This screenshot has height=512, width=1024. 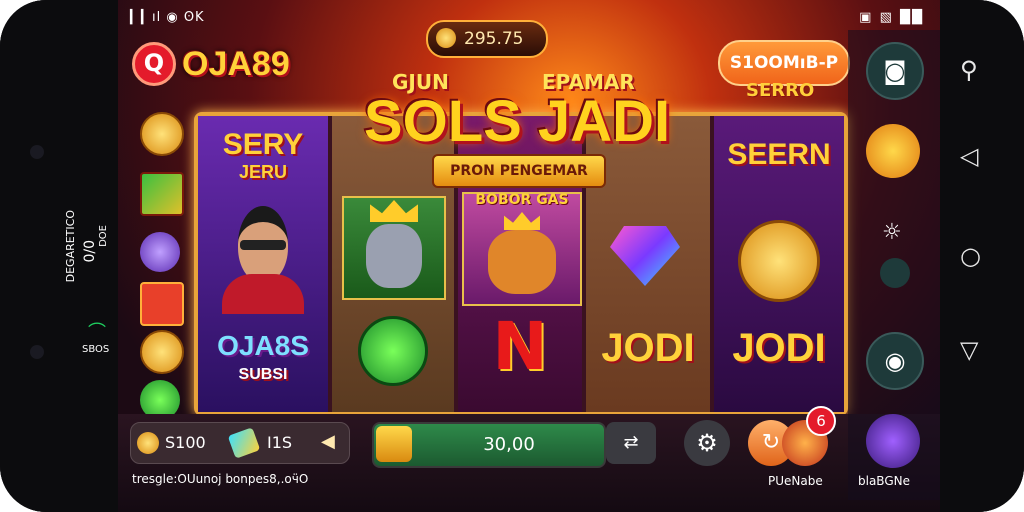 What do you see at coordinates (892, 232) in the screenshot?
I see `sun-icon: ☼` at bounding box center [892, 232].